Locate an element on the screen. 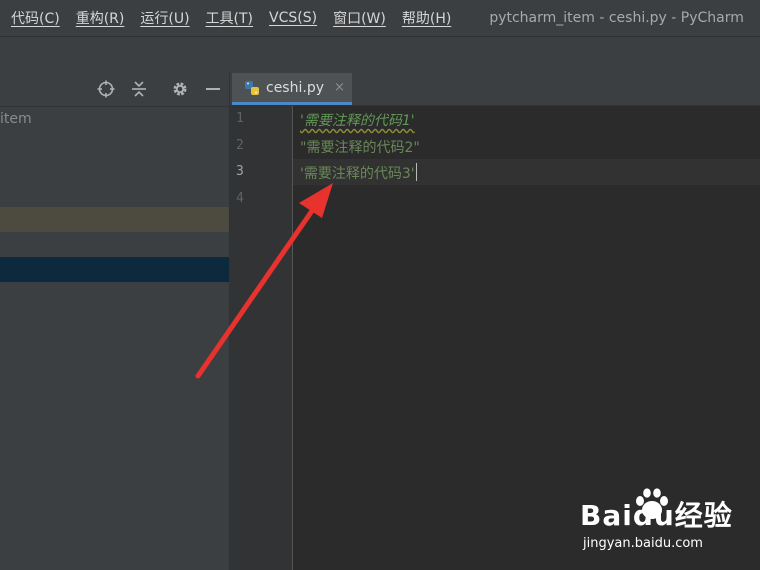  baidu-watermark: Baidu经验 jingyan.baidu.com is located at coordinates (667, 523).